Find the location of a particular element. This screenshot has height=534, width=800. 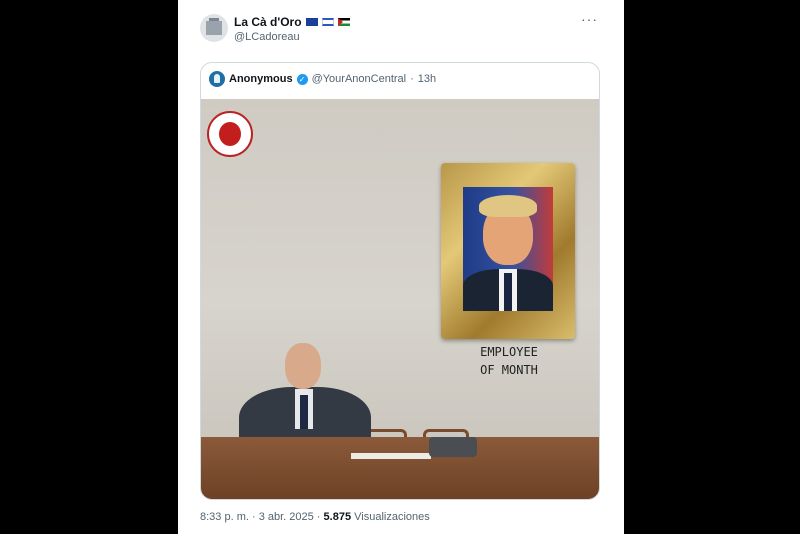

author-avatar is located at coordinates (214, 28).